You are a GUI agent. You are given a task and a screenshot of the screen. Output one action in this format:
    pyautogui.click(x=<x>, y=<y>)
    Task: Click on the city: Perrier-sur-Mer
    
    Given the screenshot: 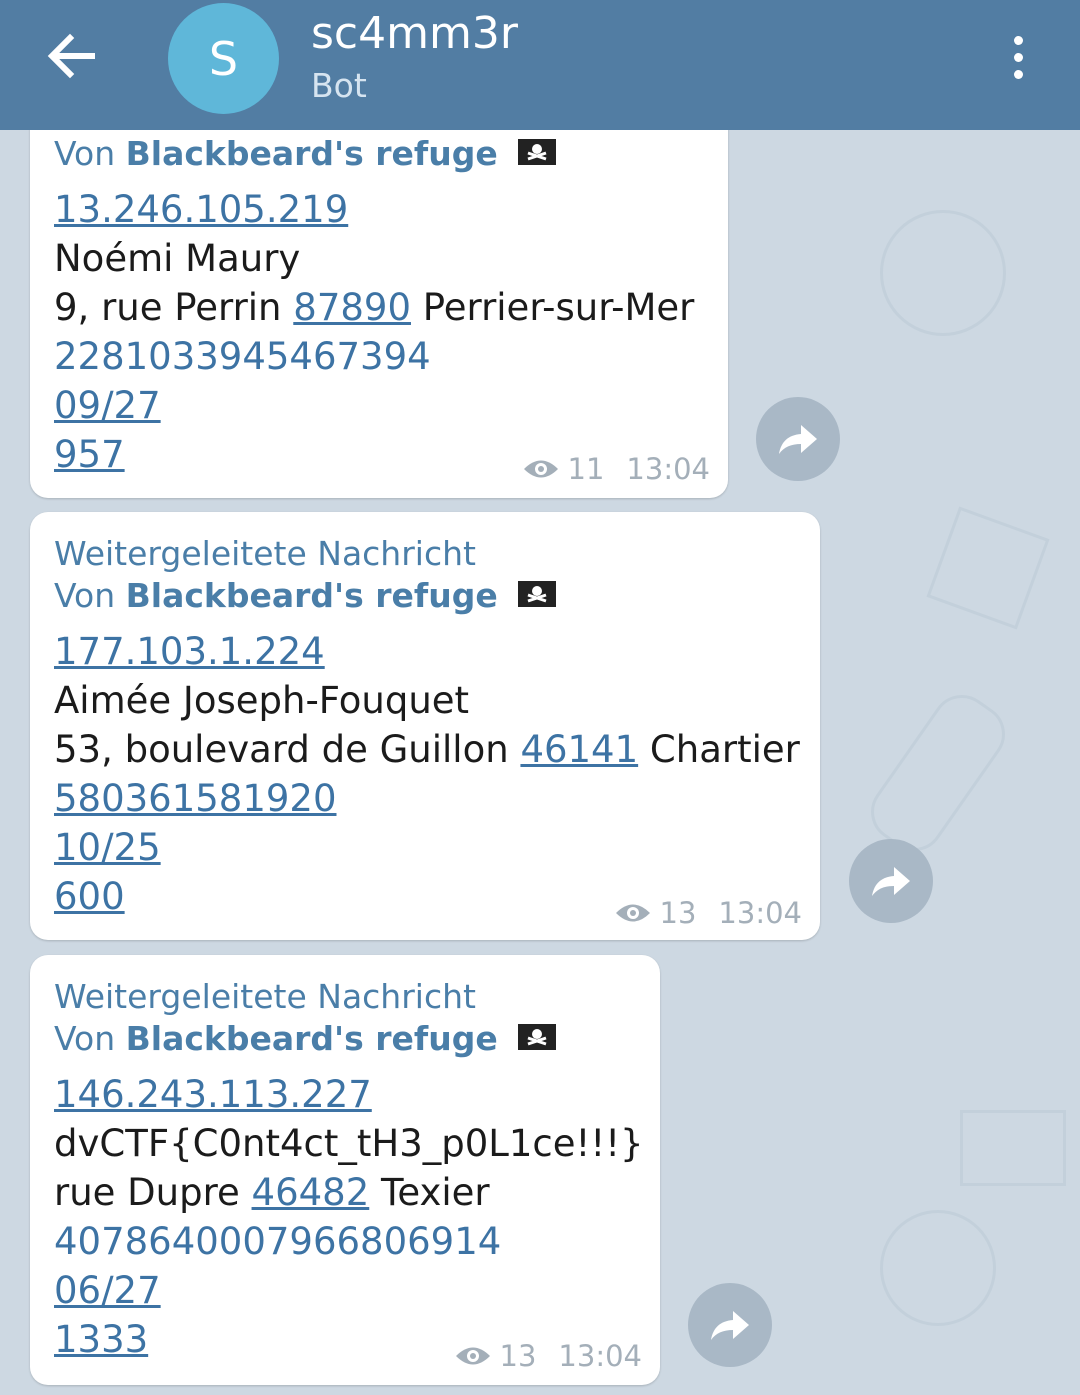 What is the action you would take?
    pyautogui.click(x=558, y=307)
    